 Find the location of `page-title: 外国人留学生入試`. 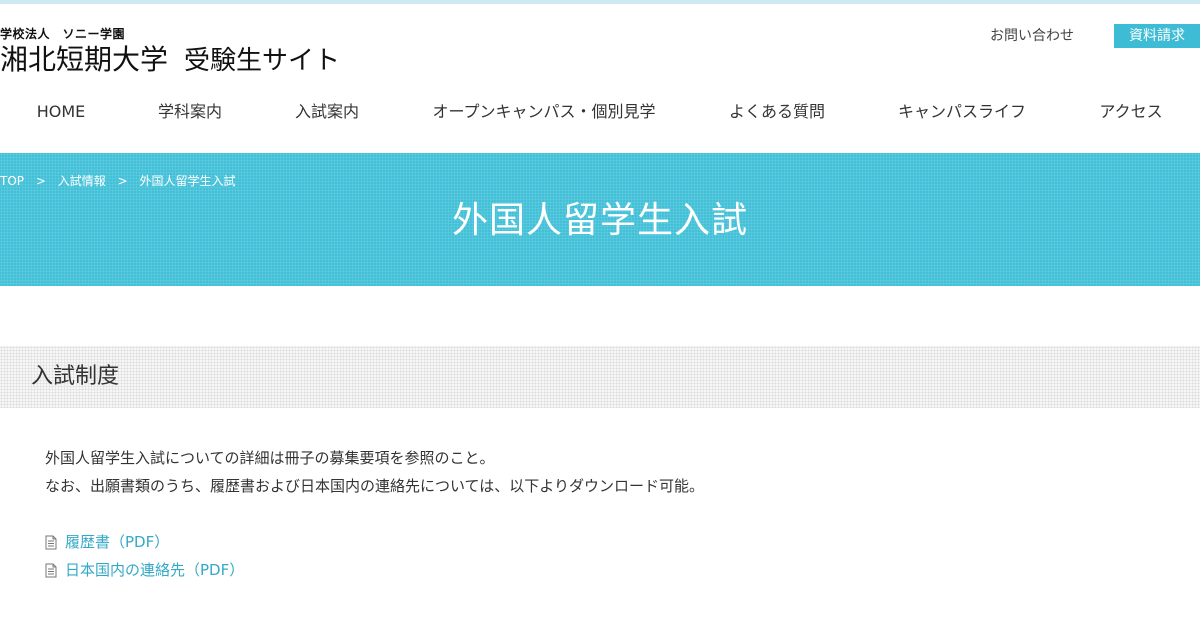

page-title: 外国人留学生入試 is located at coordinates (599, 220).